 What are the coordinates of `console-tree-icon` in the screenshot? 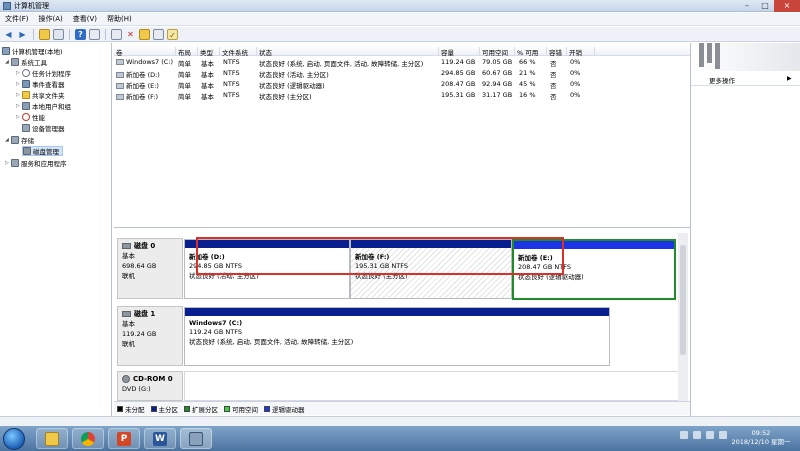 It's located at (58, 34).